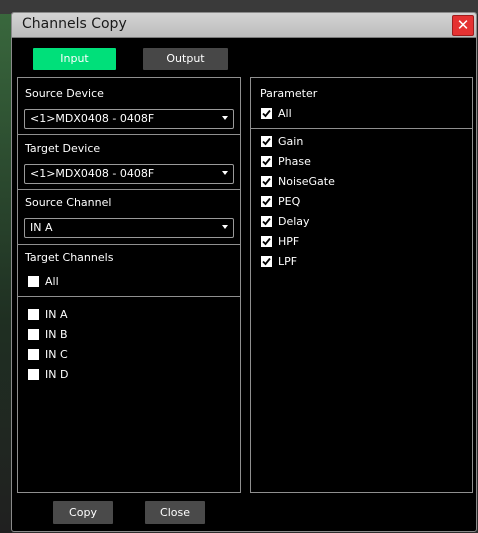  Describe the element at coordinates (289, 93) in the screenshot. I see `parameter-label: Parameter` at that location.